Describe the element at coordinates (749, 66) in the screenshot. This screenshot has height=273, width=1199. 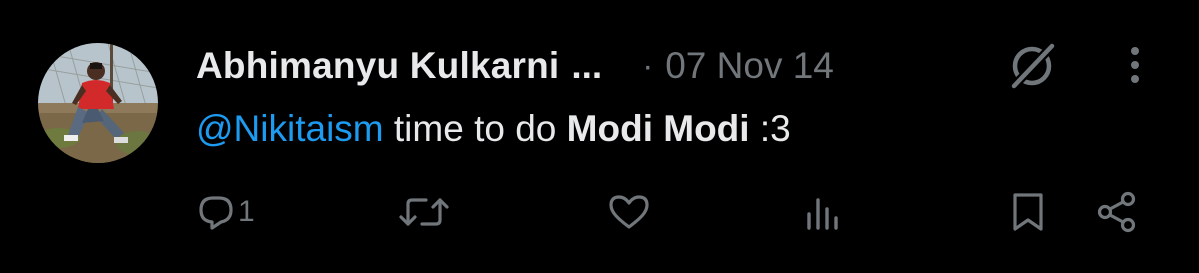
I see `tweet-timestamp: 07 Nov 14` at that location.